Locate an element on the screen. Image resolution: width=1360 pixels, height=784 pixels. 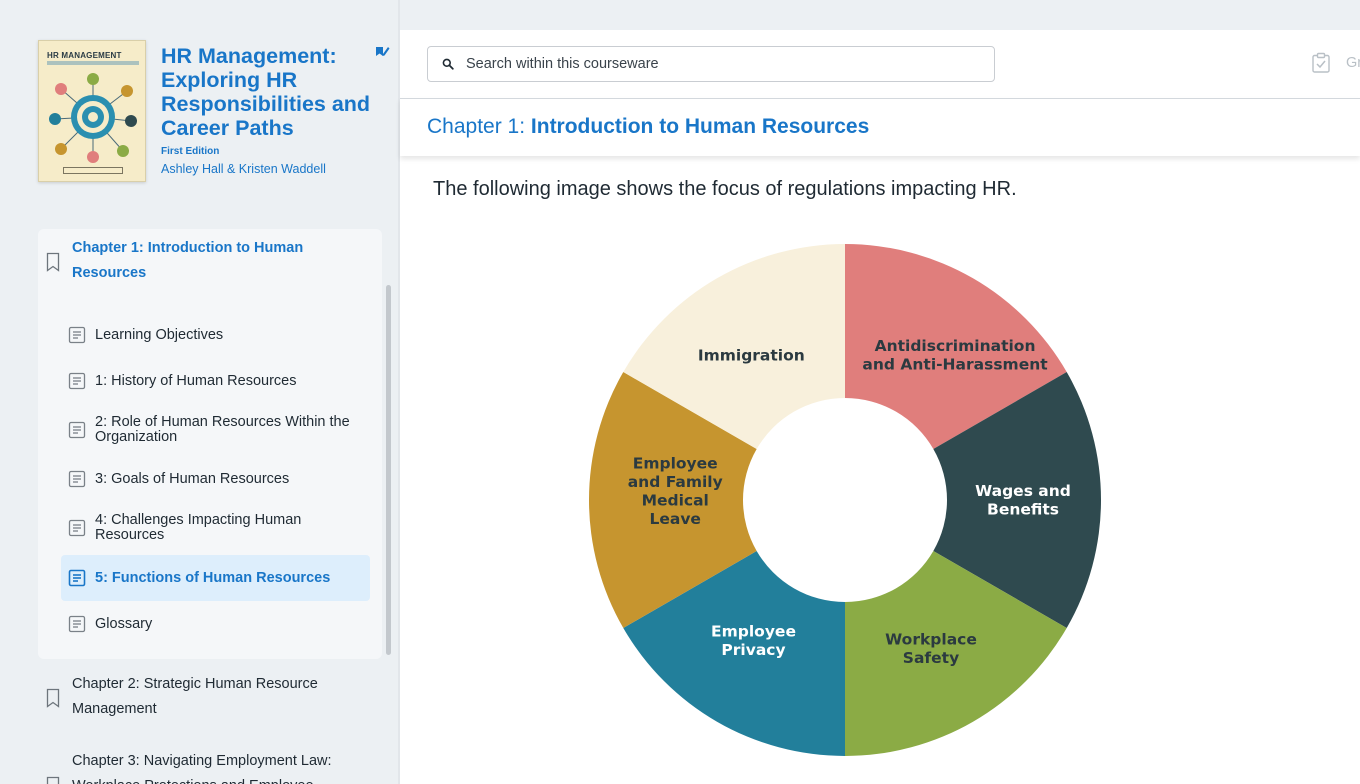
toc-item-challenges: 4: Challenges Impacting Human Resources is located at coordinates (215, 528).